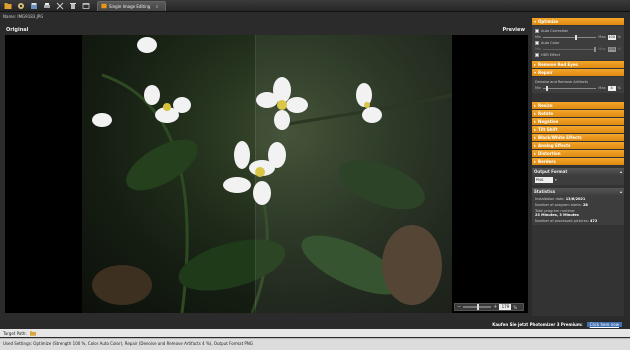  I want to click on open-icon, so click(7, 6).